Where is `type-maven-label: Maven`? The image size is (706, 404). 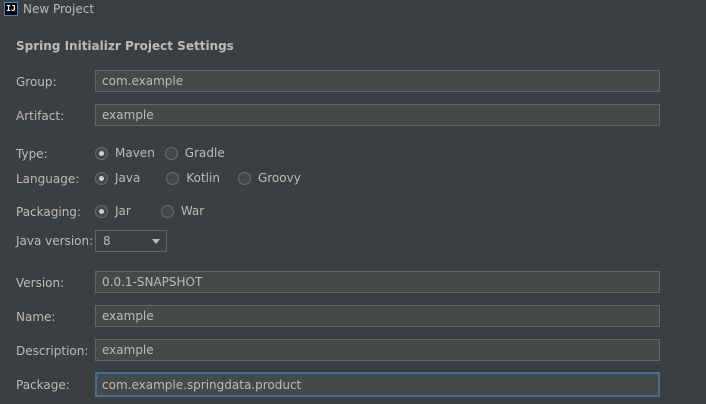 type-maven-label: Maven is located at coordinates (135, 153).